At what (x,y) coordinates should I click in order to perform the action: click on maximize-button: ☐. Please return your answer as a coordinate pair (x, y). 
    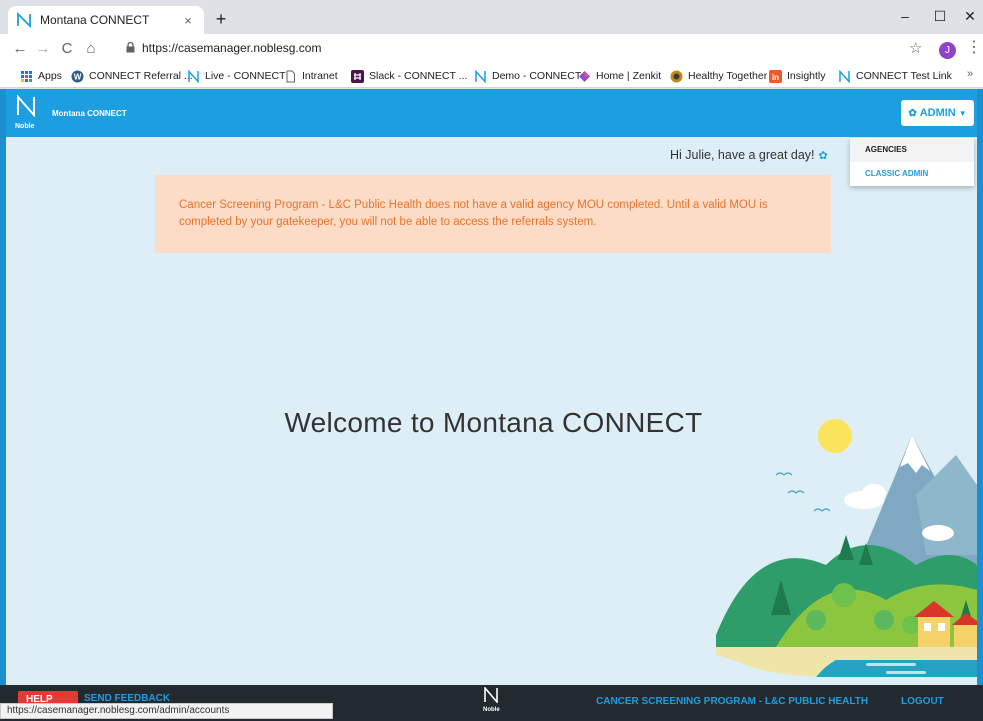
    Looking at the image, I should click on (940, 16).